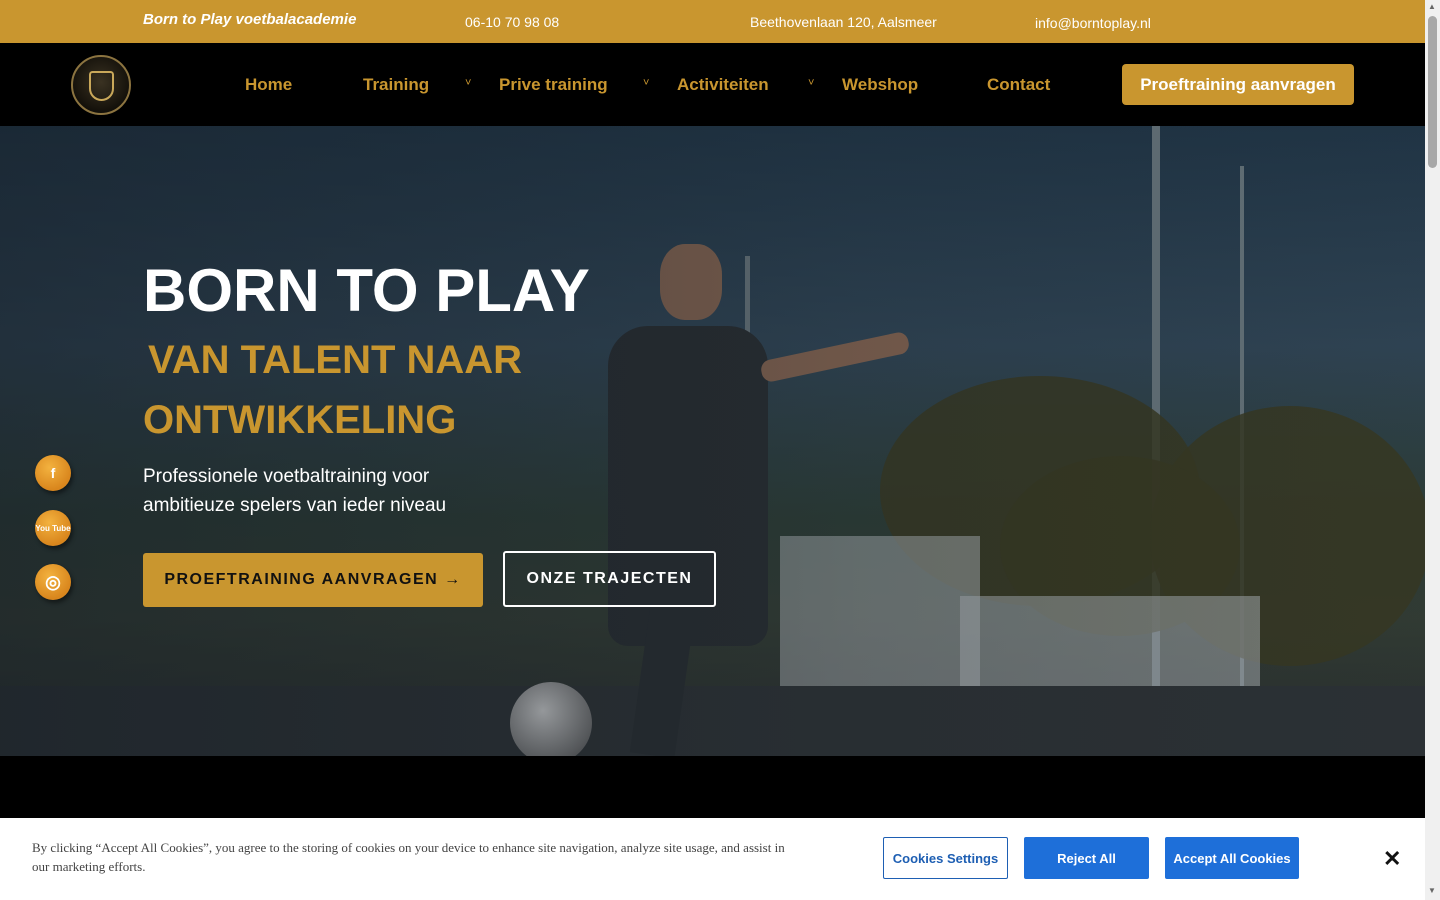 The image size is (1440, 900). Describe the element at coordinates (268, 85) in the screenshot. I see `nav-home: Home` at that location.